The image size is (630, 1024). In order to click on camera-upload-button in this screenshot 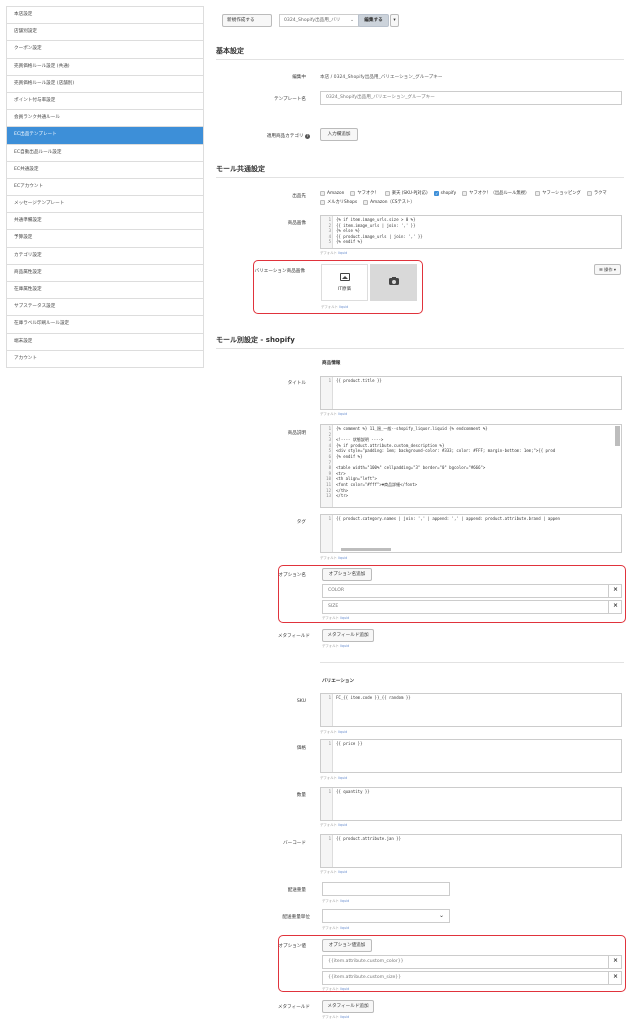, I will do `click(393, 282)`.